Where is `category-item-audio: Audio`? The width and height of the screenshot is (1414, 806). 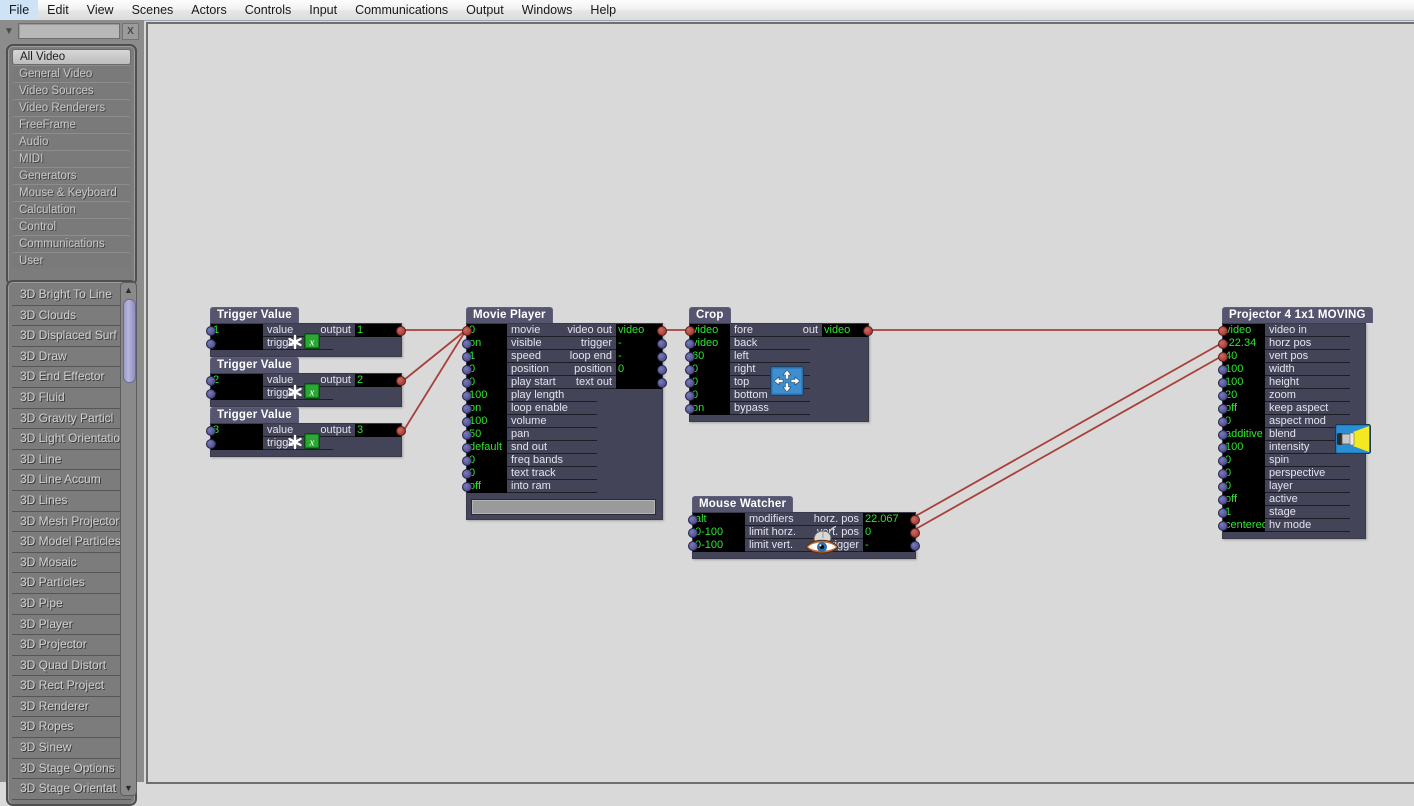 category-item-audio: Audio is located at coordinates (71, 141).